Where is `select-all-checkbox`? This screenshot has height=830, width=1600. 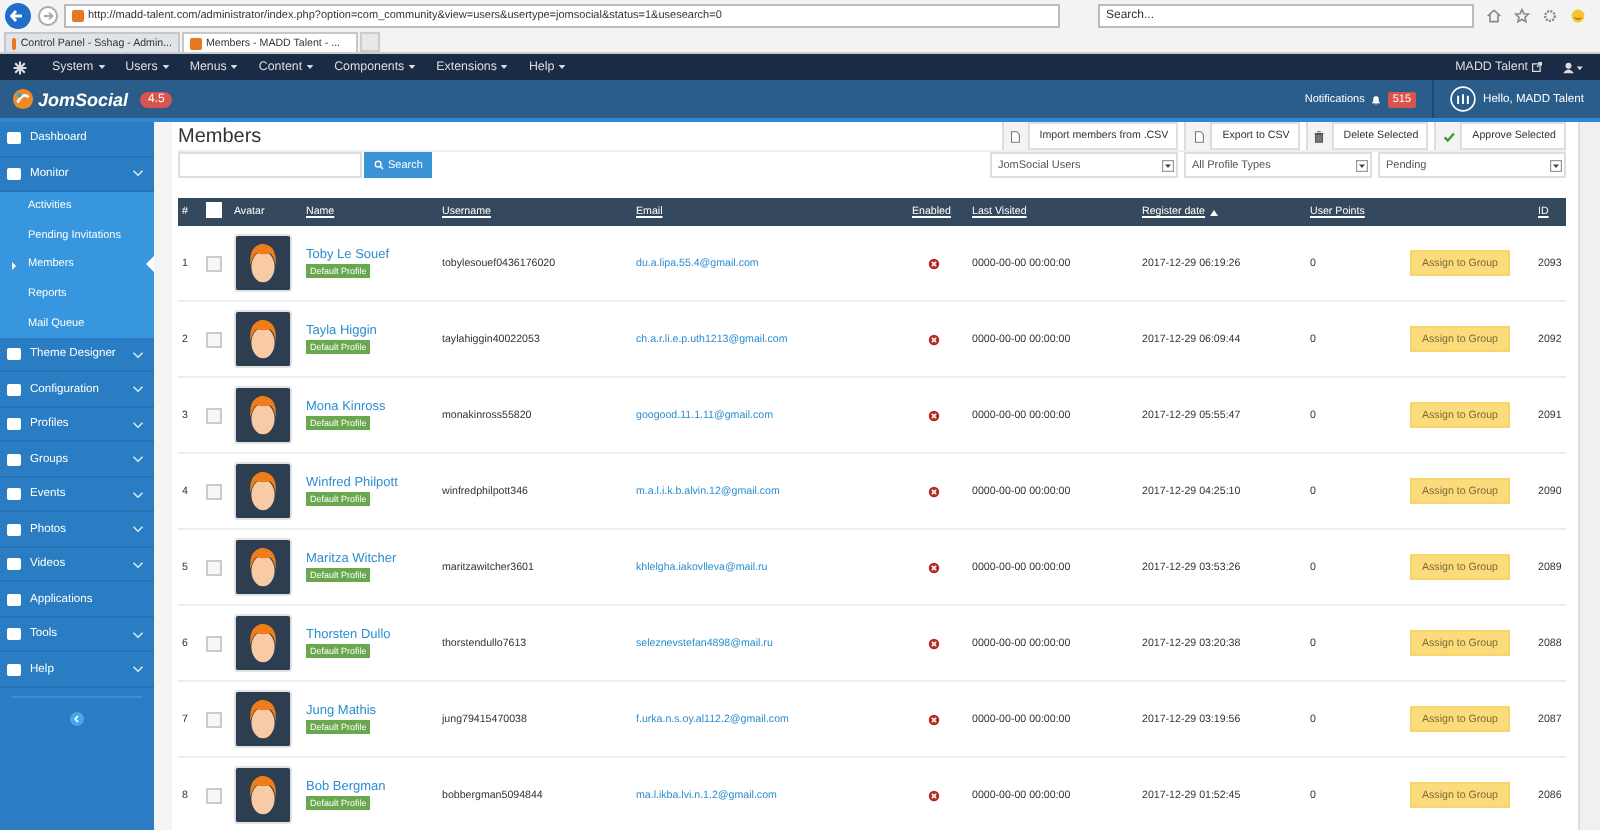
select-all-checkbox is located at coordinates (214, 210).